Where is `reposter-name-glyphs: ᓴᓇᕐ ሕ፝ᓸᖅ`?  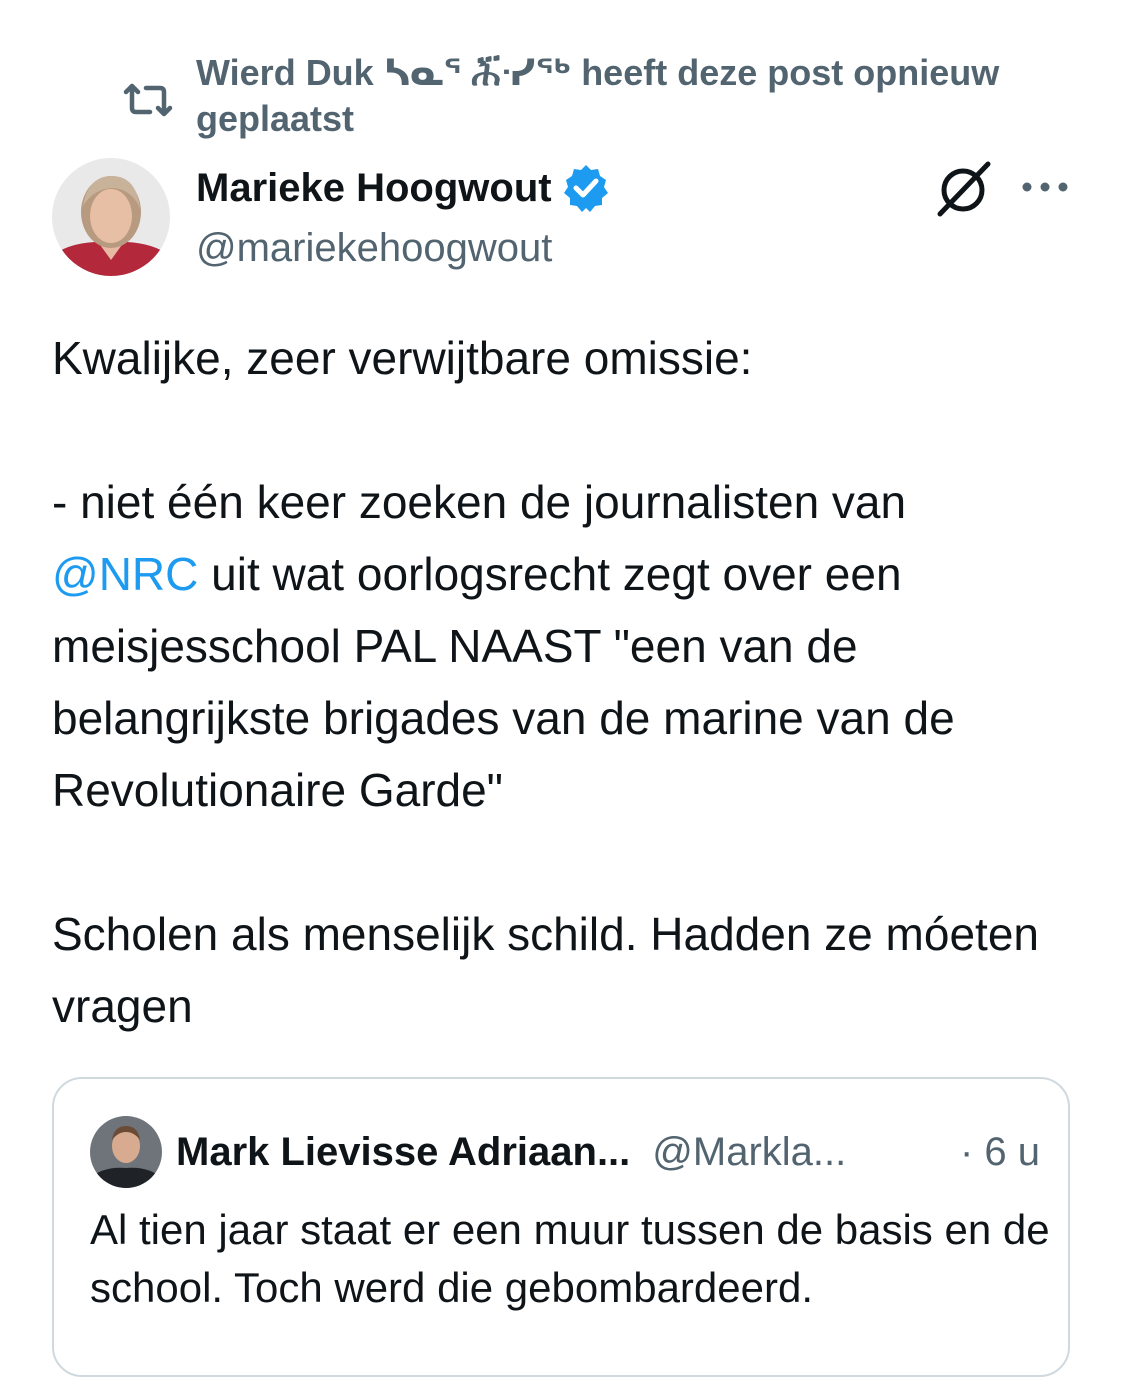
reposter-name-glyphs: ᓴᓇᕐ ሕ፝ᓸᖅ is located at coordinates (477, 72).